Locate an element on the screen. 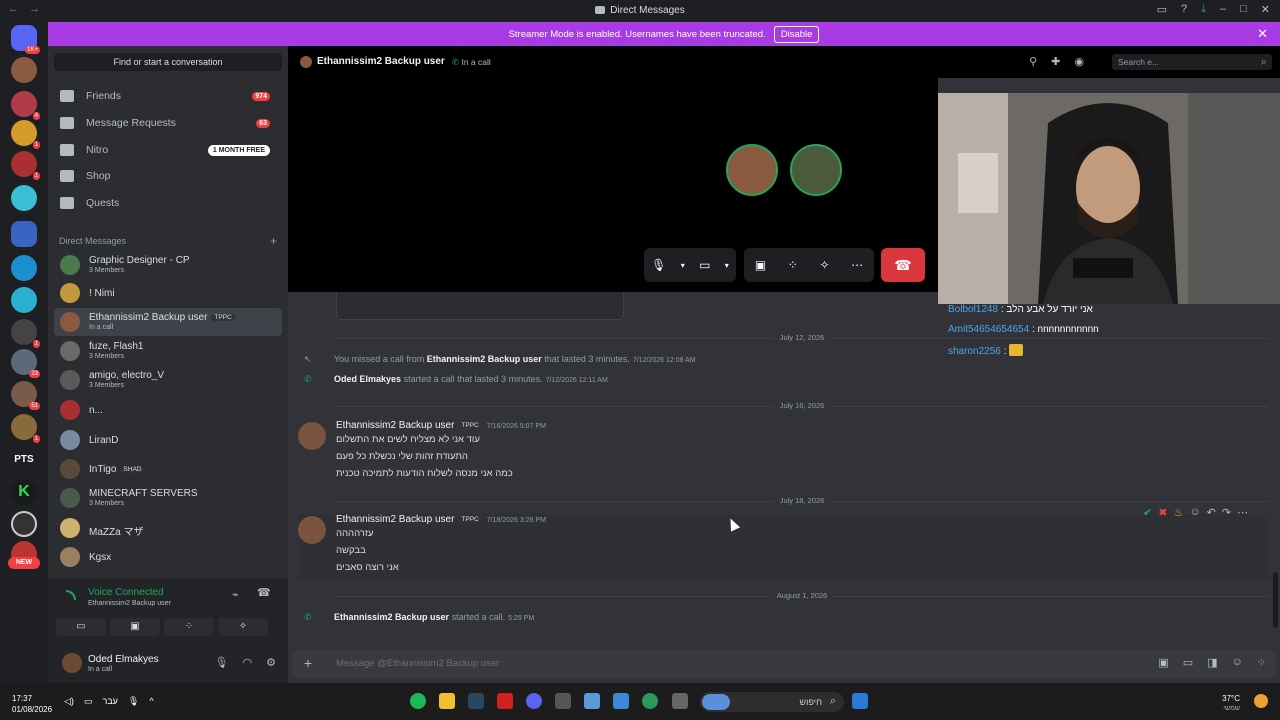 The width and height of the screenshot is (1280, 720). clock: 17:37 01/08/2026 is located at coordinates (32, 704).